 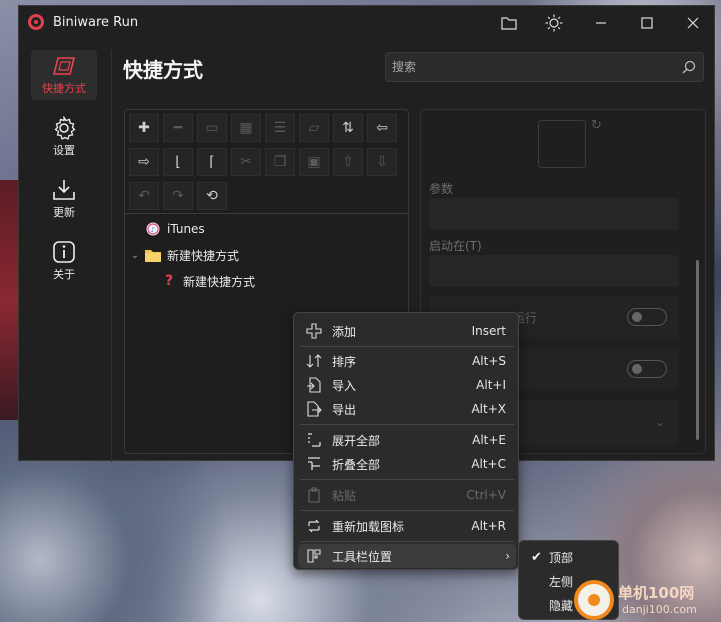 I want to click on paste-tool-button: ▣, so click(x=314, y=162).